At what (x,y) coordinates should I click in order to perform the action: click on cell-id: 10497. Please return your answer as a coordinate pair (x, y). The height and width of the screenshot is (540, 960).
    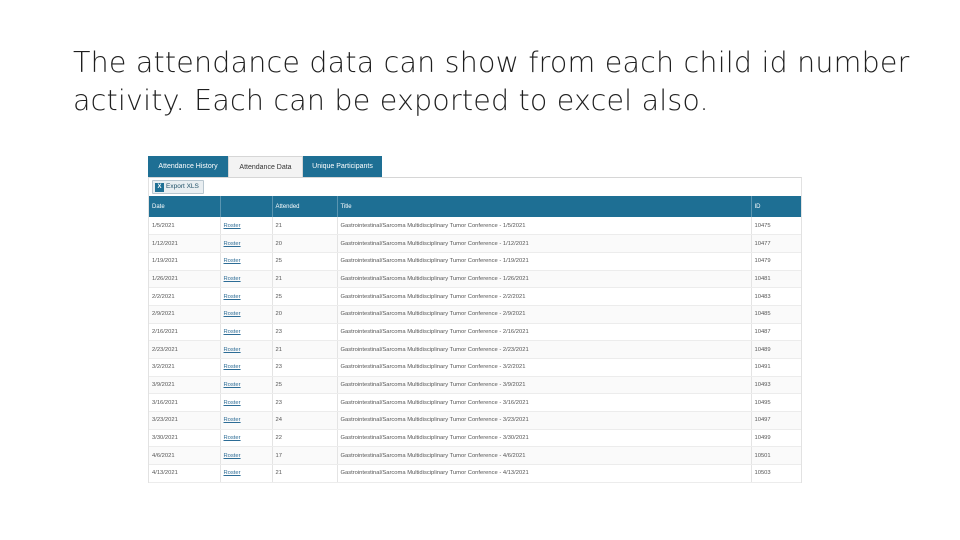
    Looking at the image, I should click on (776, 420).